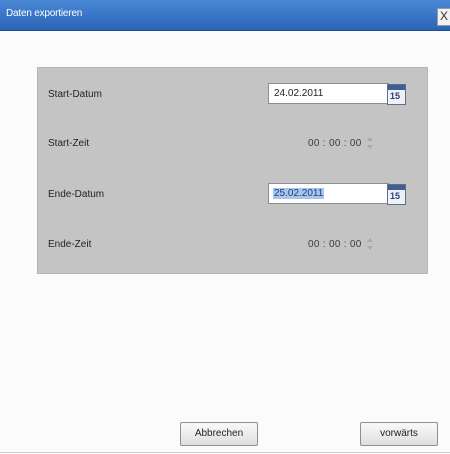  Describe the element at coordinates (76, 194) in the screenshot. I see `end-date-label: Ende-Datum` at that location.